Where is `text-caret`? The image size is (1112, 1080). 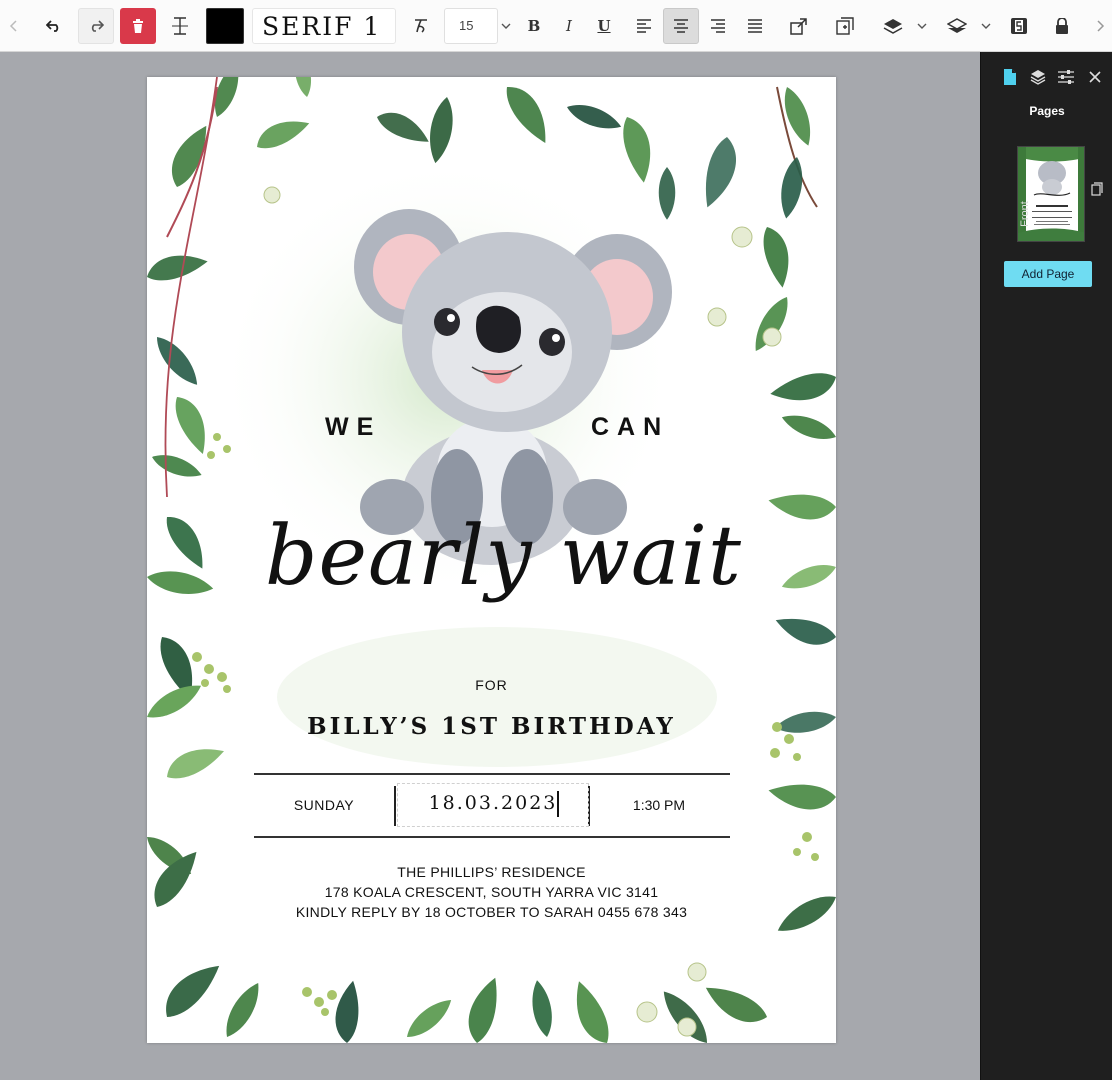
text-caret is located at coordinates (558, 804).